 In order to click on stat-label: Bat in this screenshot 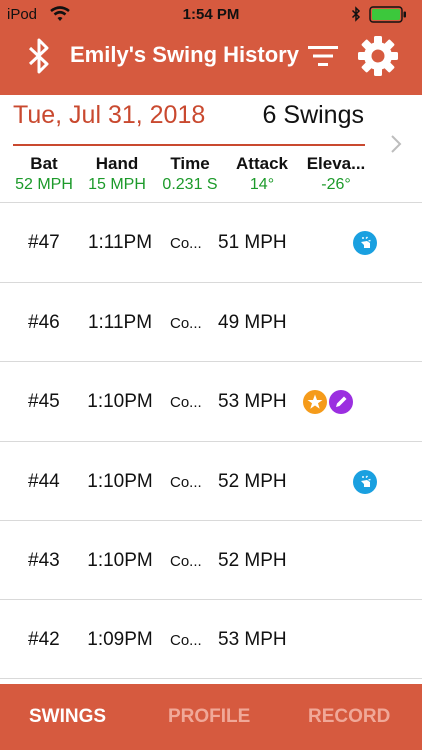, I will do `click(44, 163)`.